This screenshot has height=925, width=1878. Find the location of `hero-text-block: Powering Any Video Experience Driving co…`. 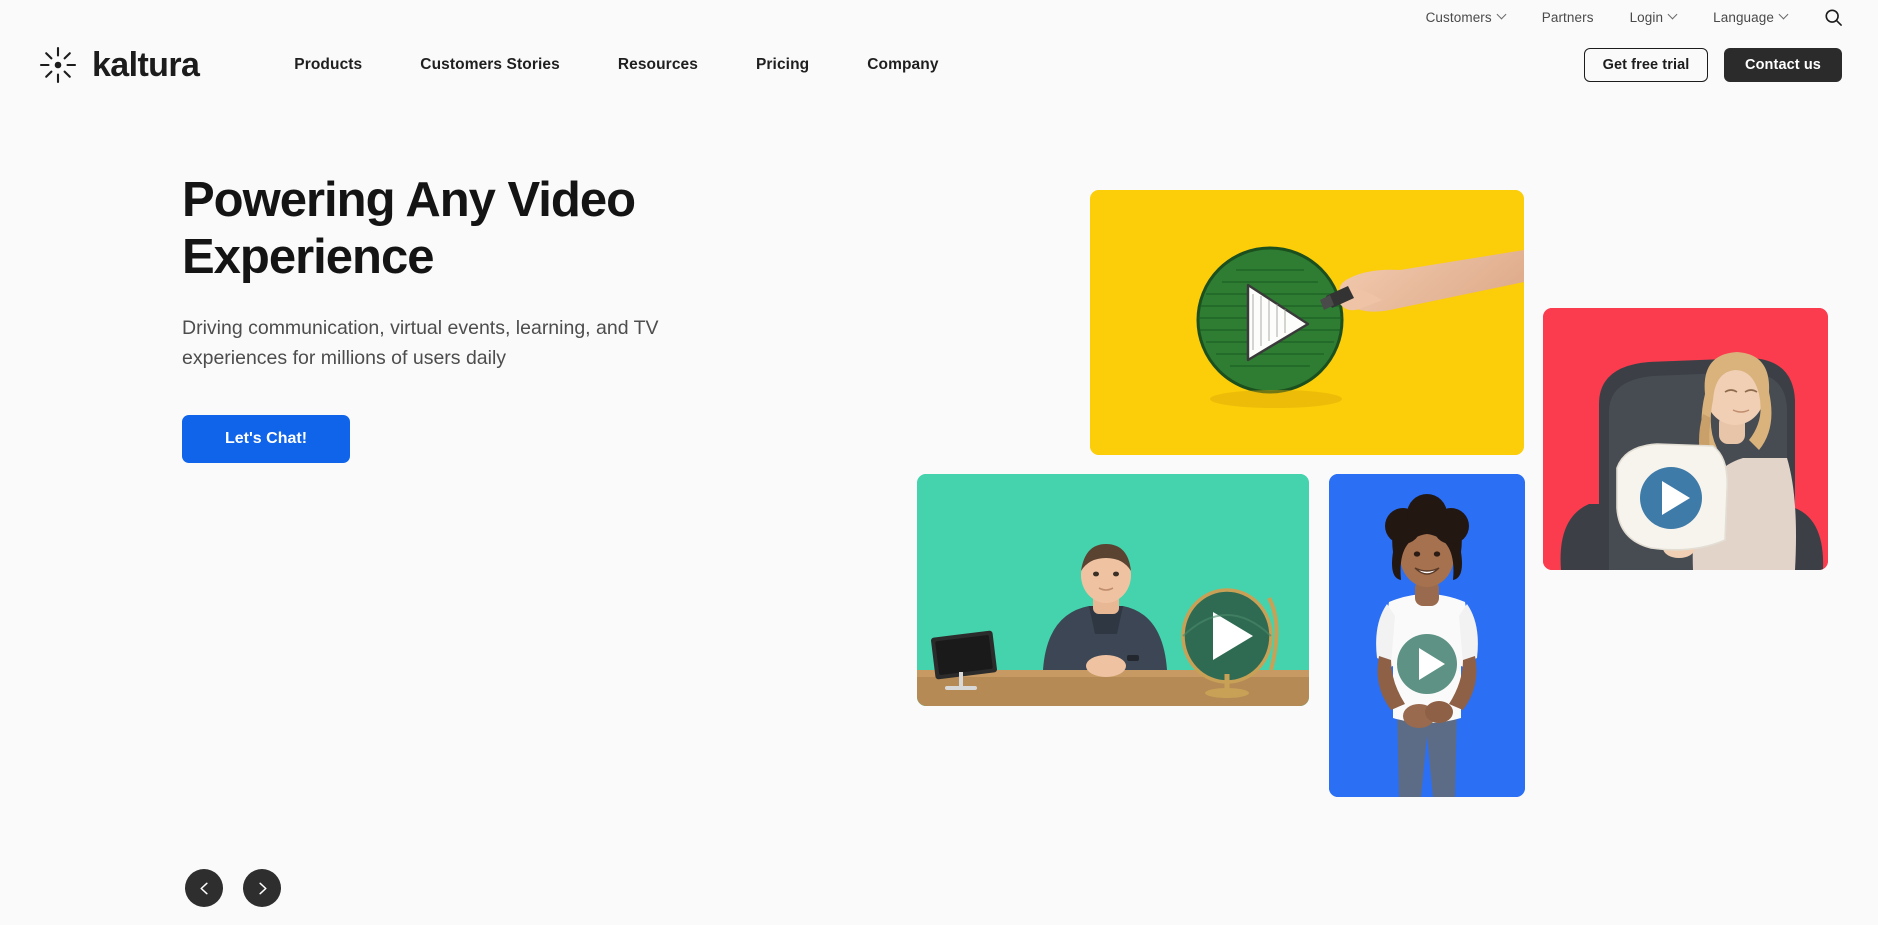

hero-text-block: Powering Any Video Experience Driving co… is located at coordinates (482, 318).